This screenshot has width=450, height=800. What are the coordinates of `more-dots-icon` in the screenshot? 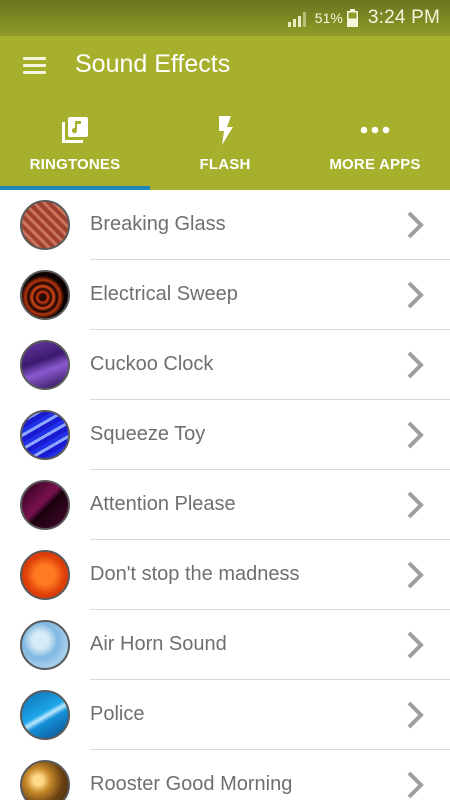 It's located at (375, 130).